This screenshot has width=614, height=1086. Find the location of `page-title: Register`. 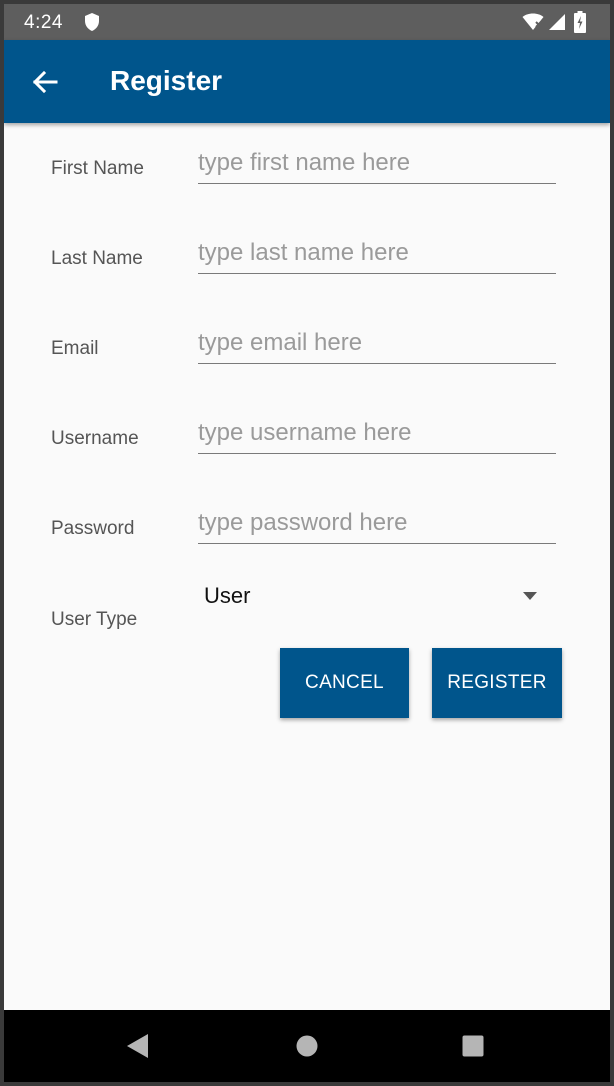

page-title: Register is located at coordinates (166, 80).